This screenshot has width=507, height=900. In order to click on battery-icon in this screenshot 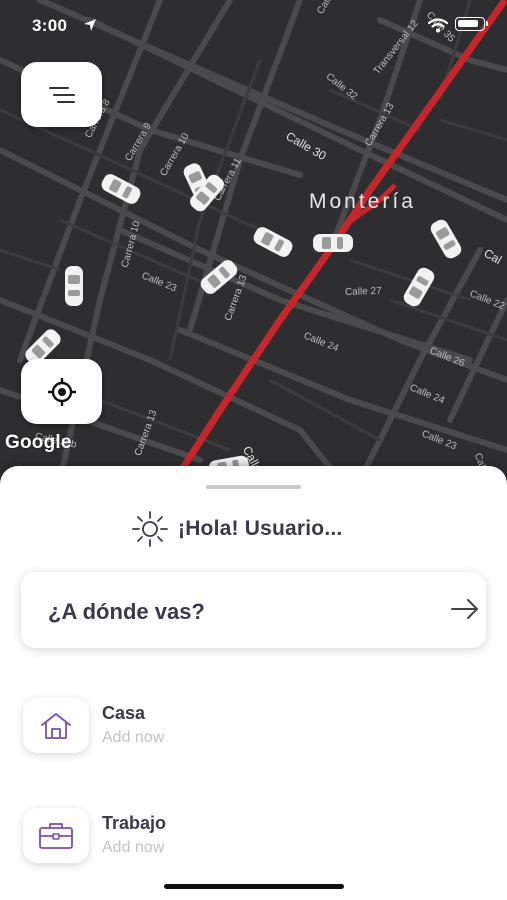, I will do `click(471, 24)`.